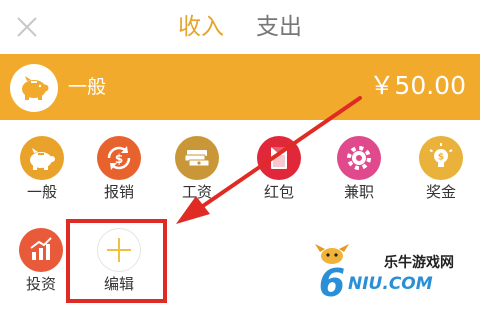 Image resolution: width=480 pixels, height=320 pixels. What do you see at coordinates (279, 27) in the screenshot?
I see `tab-expense: 支出` at bounding box center [279, 27].